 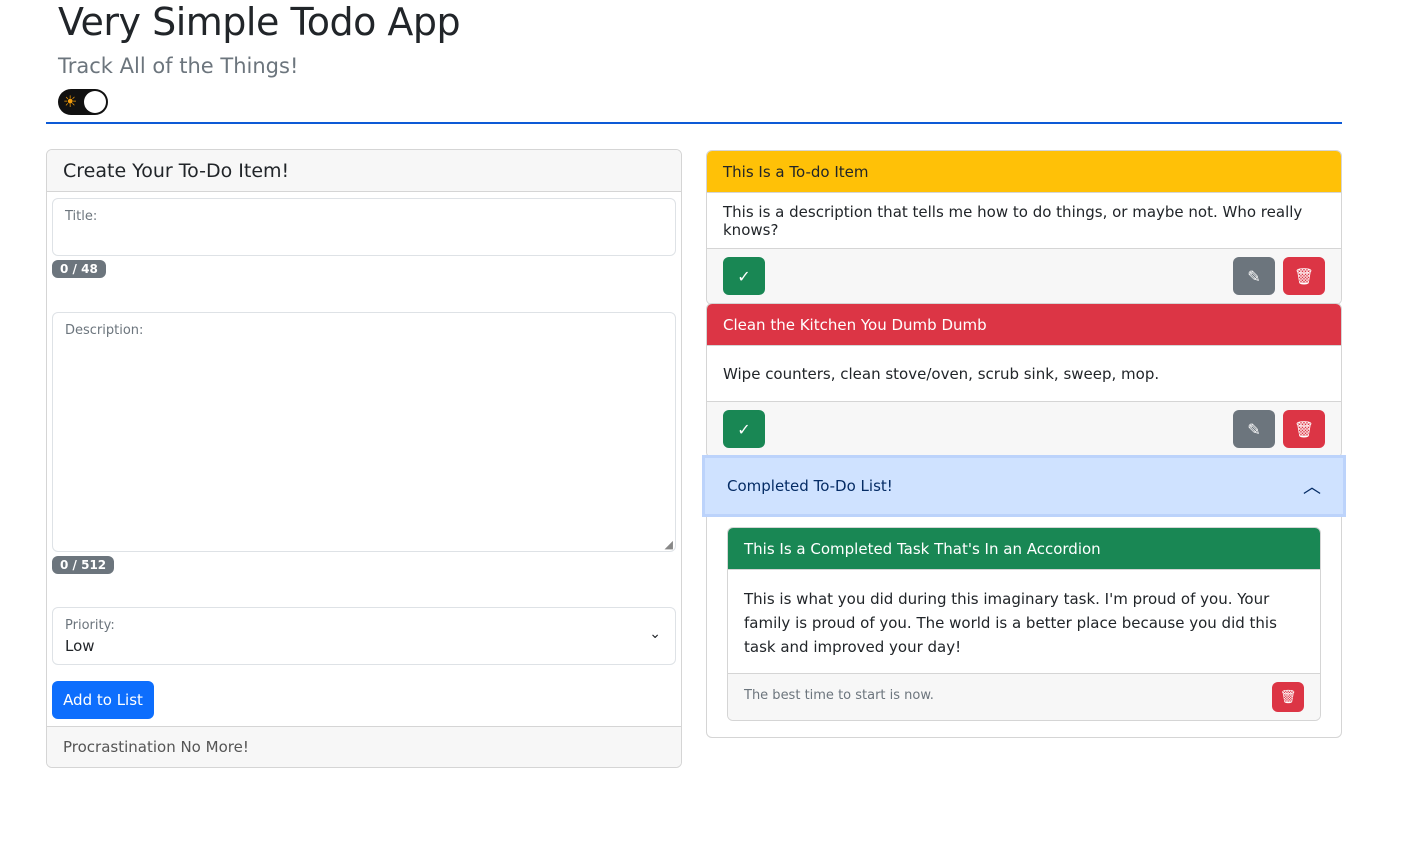 What do you see at coordinates (1024, 171) in the screenshot?
I see `todo-title: This Is a To-do Item` at bounding box center [1024, 171].